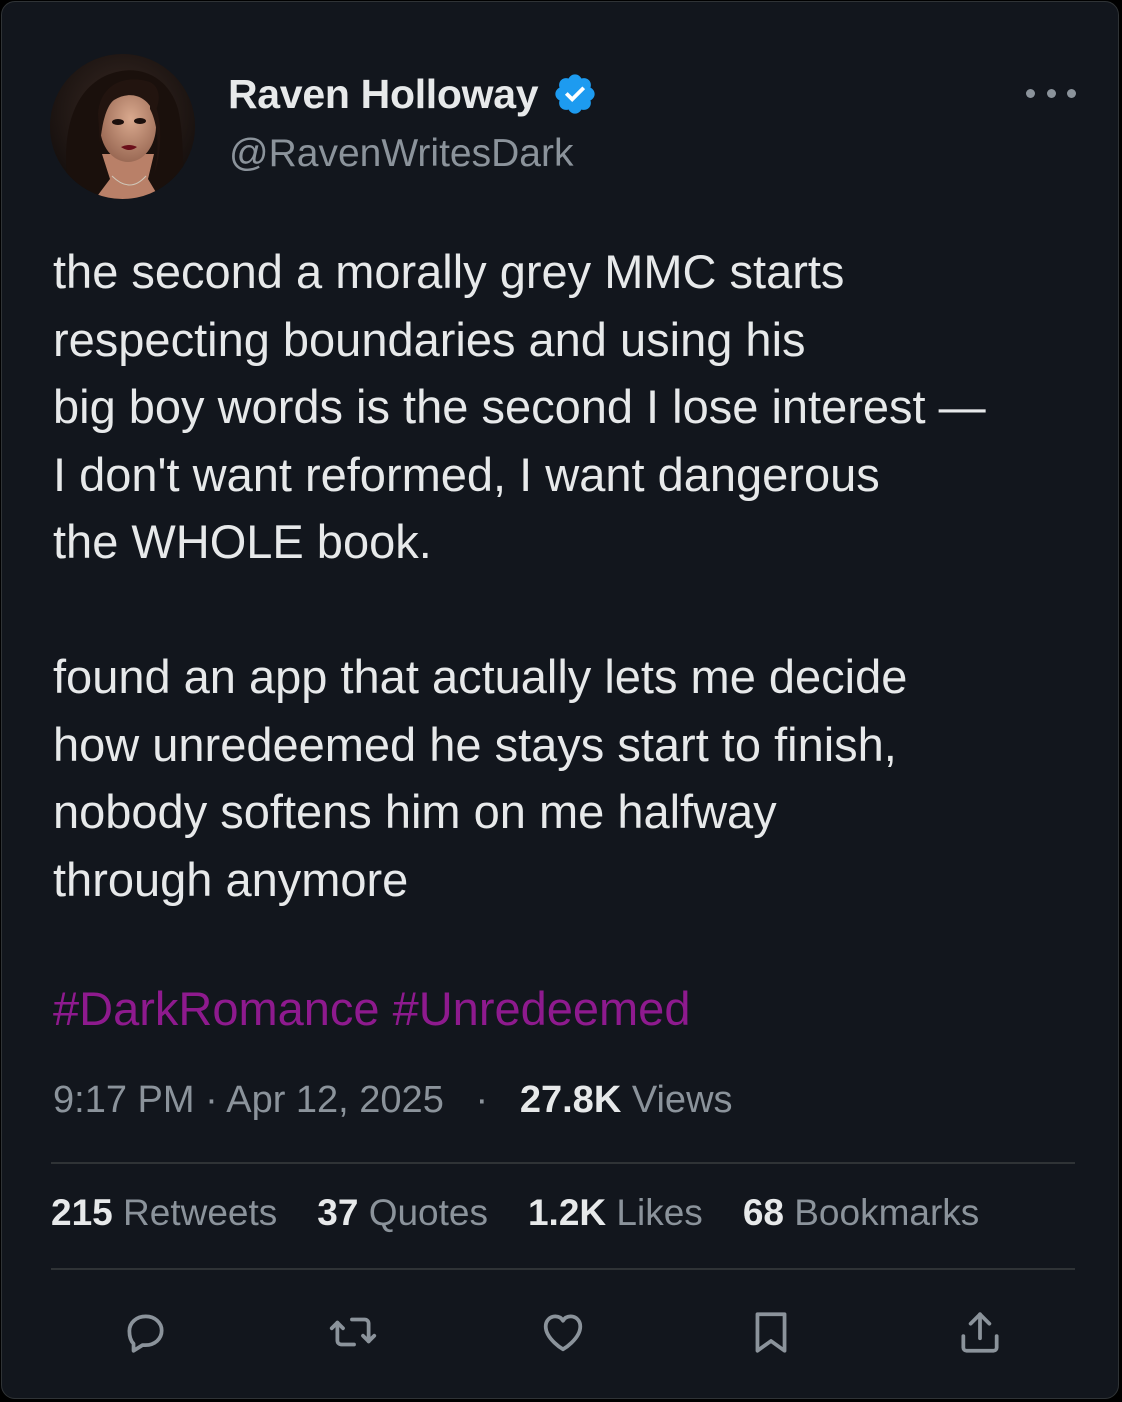 This screenshot has width=1122, height=1402. I want to click on stat-count: 1.2K, so click(567, 1212).